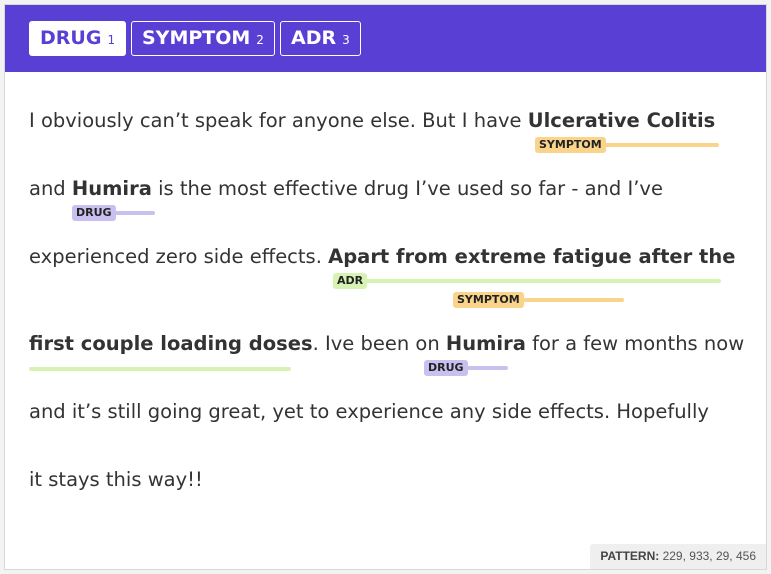 The image size is (771, 574). Describe the element at coordinates (709, 556) in the screenshot. I see `pattern-value: 229, 933, 29, 456` at that location.